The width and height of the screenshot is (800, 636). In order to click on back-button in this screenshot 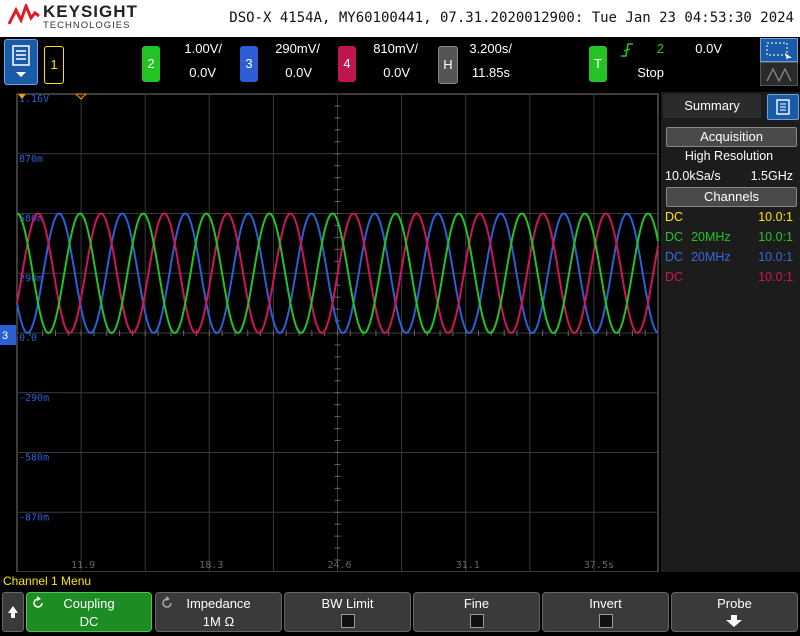, I will do `click(13, 612)`.